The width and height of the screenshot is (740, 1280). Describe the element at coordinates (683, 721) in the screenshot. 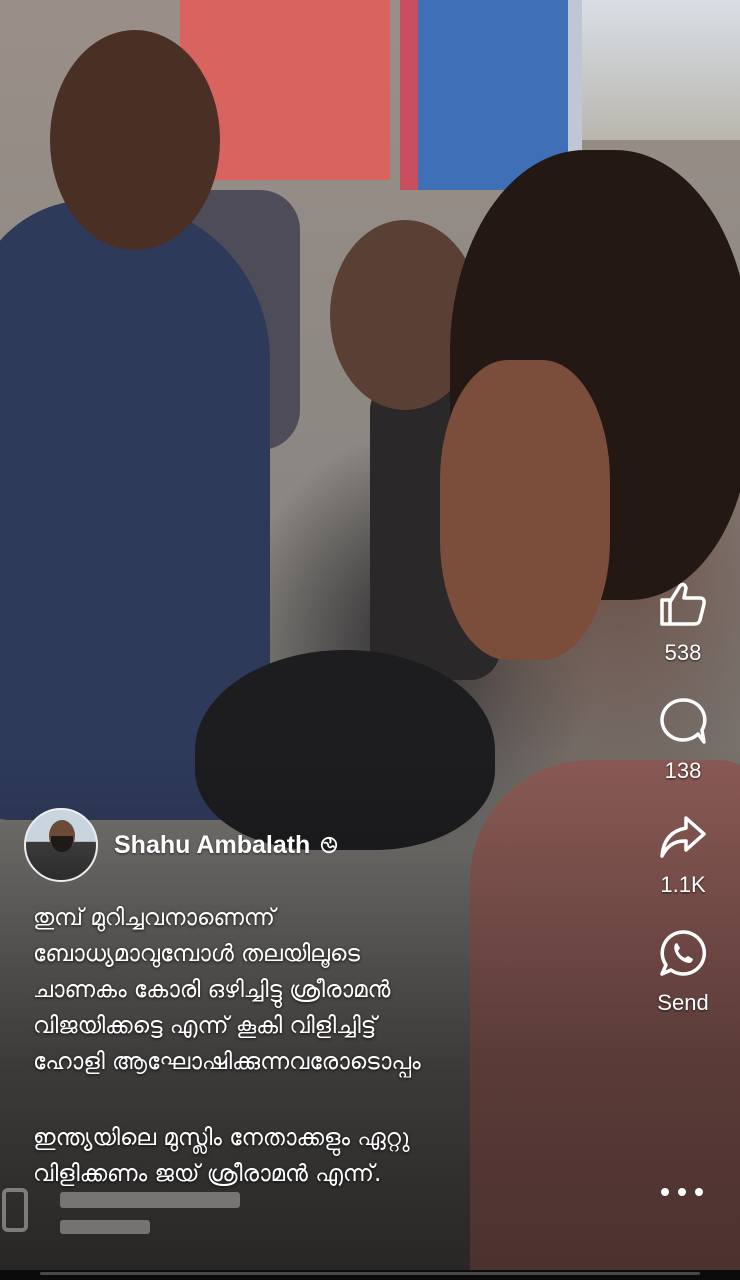

I see `comment-icon` at that location.